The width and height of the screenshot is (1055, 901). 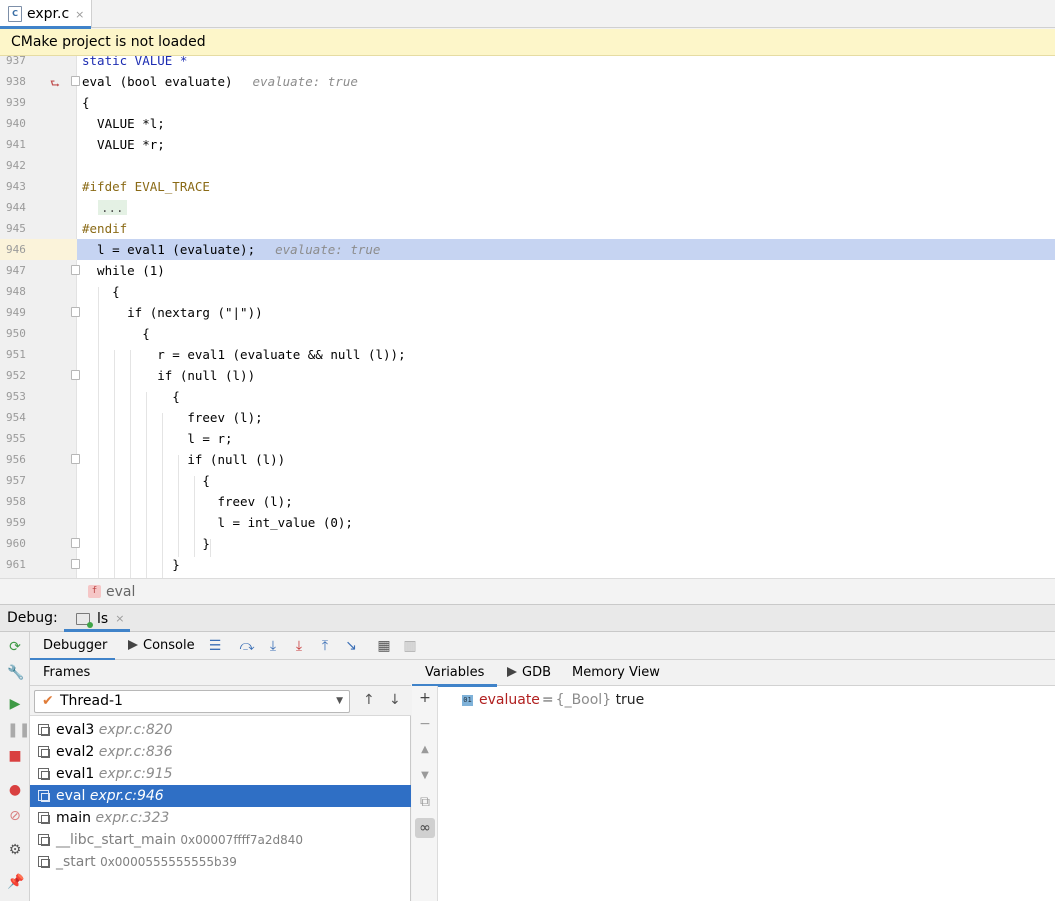 What do you see at coordinates (527, 564) in the screenshot?
I see `code-line: 961 }` at bounding box center [527, 564].